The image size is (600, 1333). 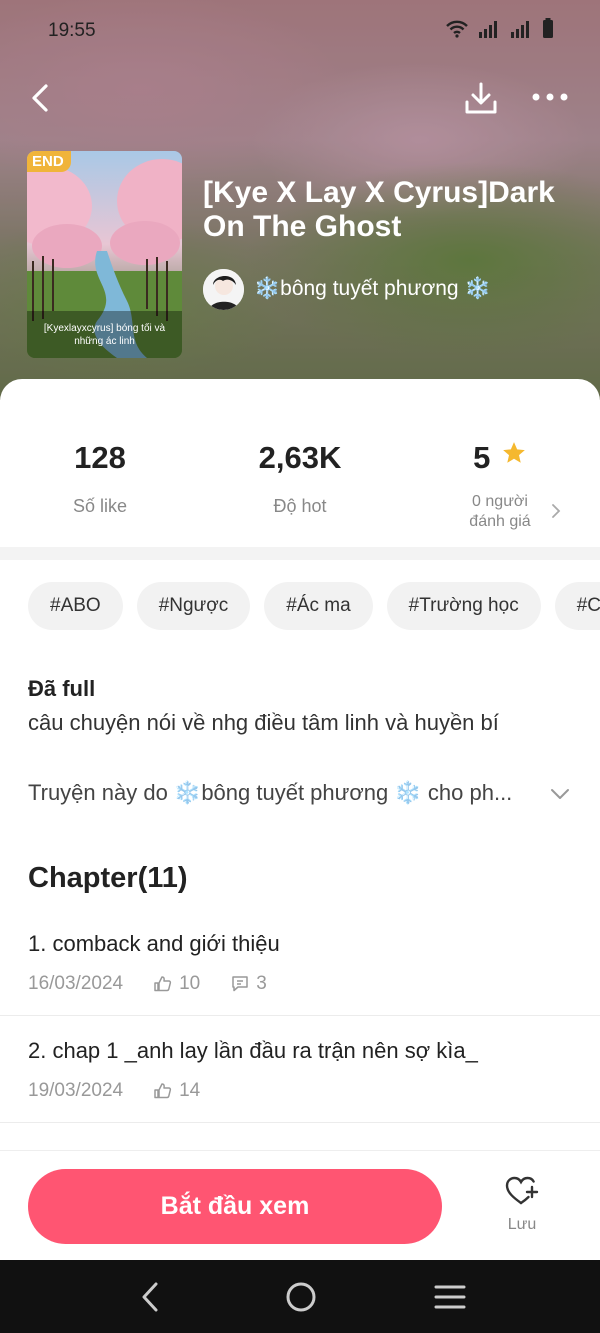 What do you see at coordinates (100, 506) in the screenshot?
I see `likes-label: Số like` at bounding box center [100, 506].